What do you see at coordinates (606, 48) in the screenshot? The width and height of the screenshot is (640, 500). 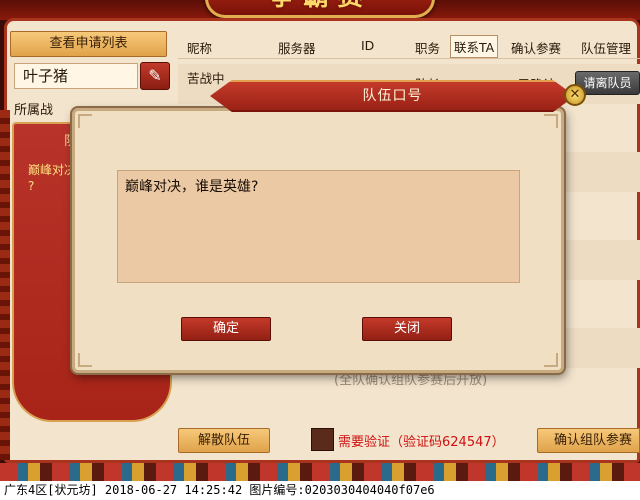 I see `column-manage: 队伍管理` at bounding box center [606, 48].